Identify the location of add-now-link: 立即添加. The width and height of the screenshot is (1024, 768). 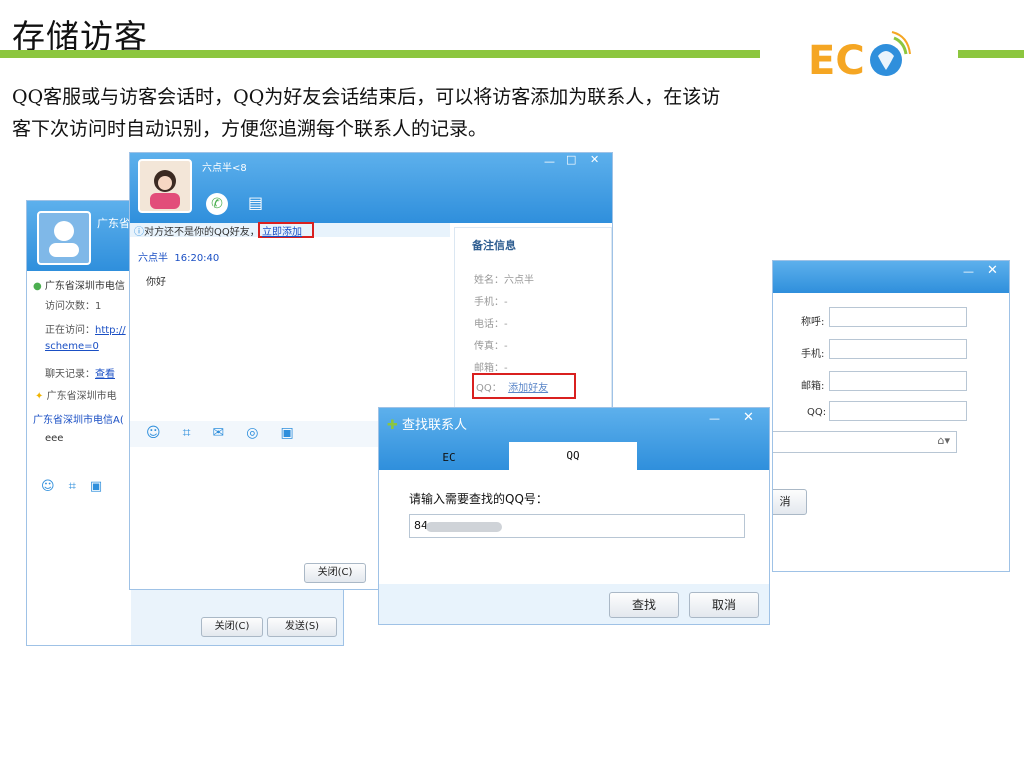
(282, 230).